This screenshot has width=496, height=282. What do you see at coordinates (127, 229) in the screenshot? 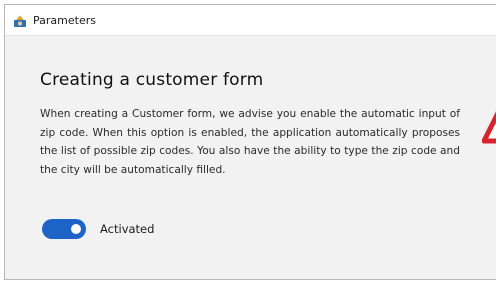
I see `toggle-label: Activated` at bounding box center [127, 229].